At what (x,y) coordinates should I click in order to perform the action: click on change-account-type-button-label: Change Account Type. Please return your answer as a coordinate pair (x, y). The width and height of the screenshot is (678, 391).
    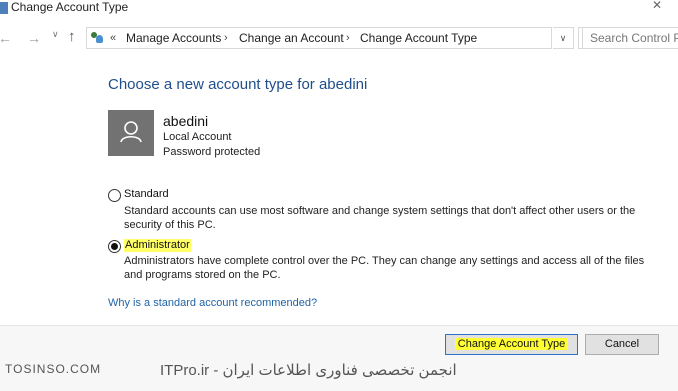
    Looking at the image, I should click on (511, 344).